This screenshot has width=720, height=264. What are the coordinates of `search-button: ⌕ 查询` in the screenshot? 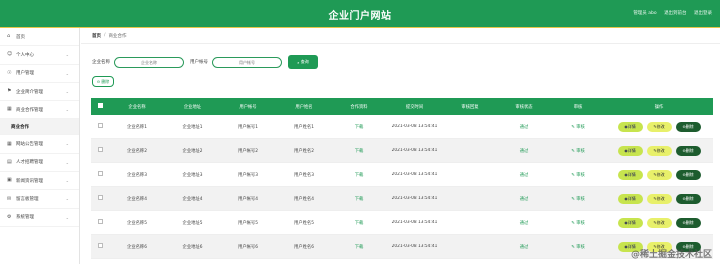 It's located at (303, 62).